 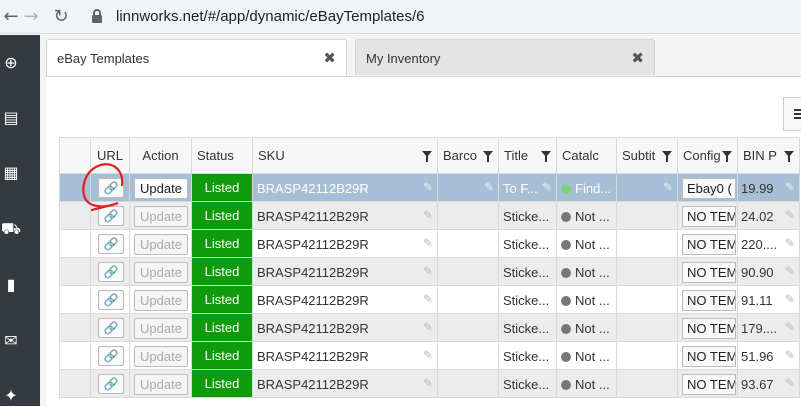 What do you see at coordinates (768, 327) in the screenshot?
I see `bin-price-cell: 179.... ✎` at bounding box center [768, 327].